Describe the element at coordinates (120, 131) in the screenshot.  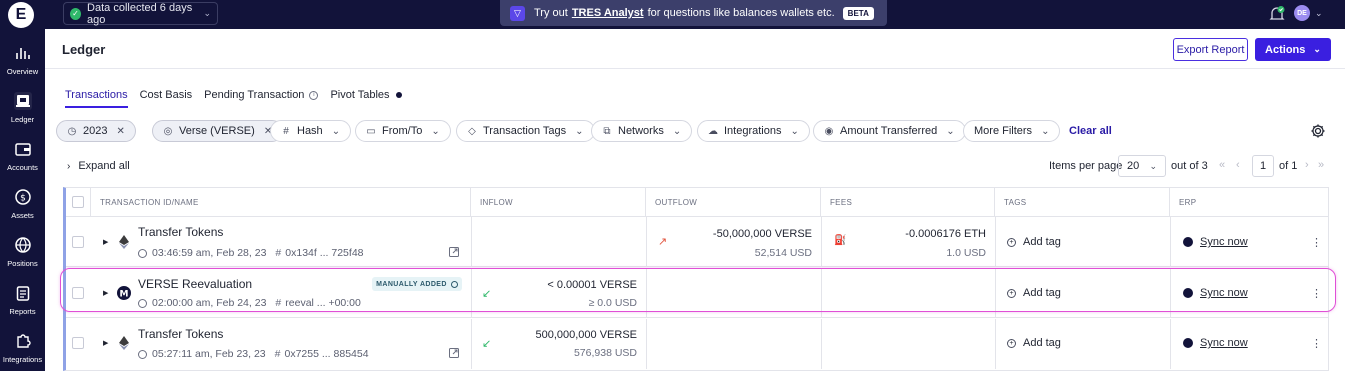
I see `close-icon: ✕` at that location.